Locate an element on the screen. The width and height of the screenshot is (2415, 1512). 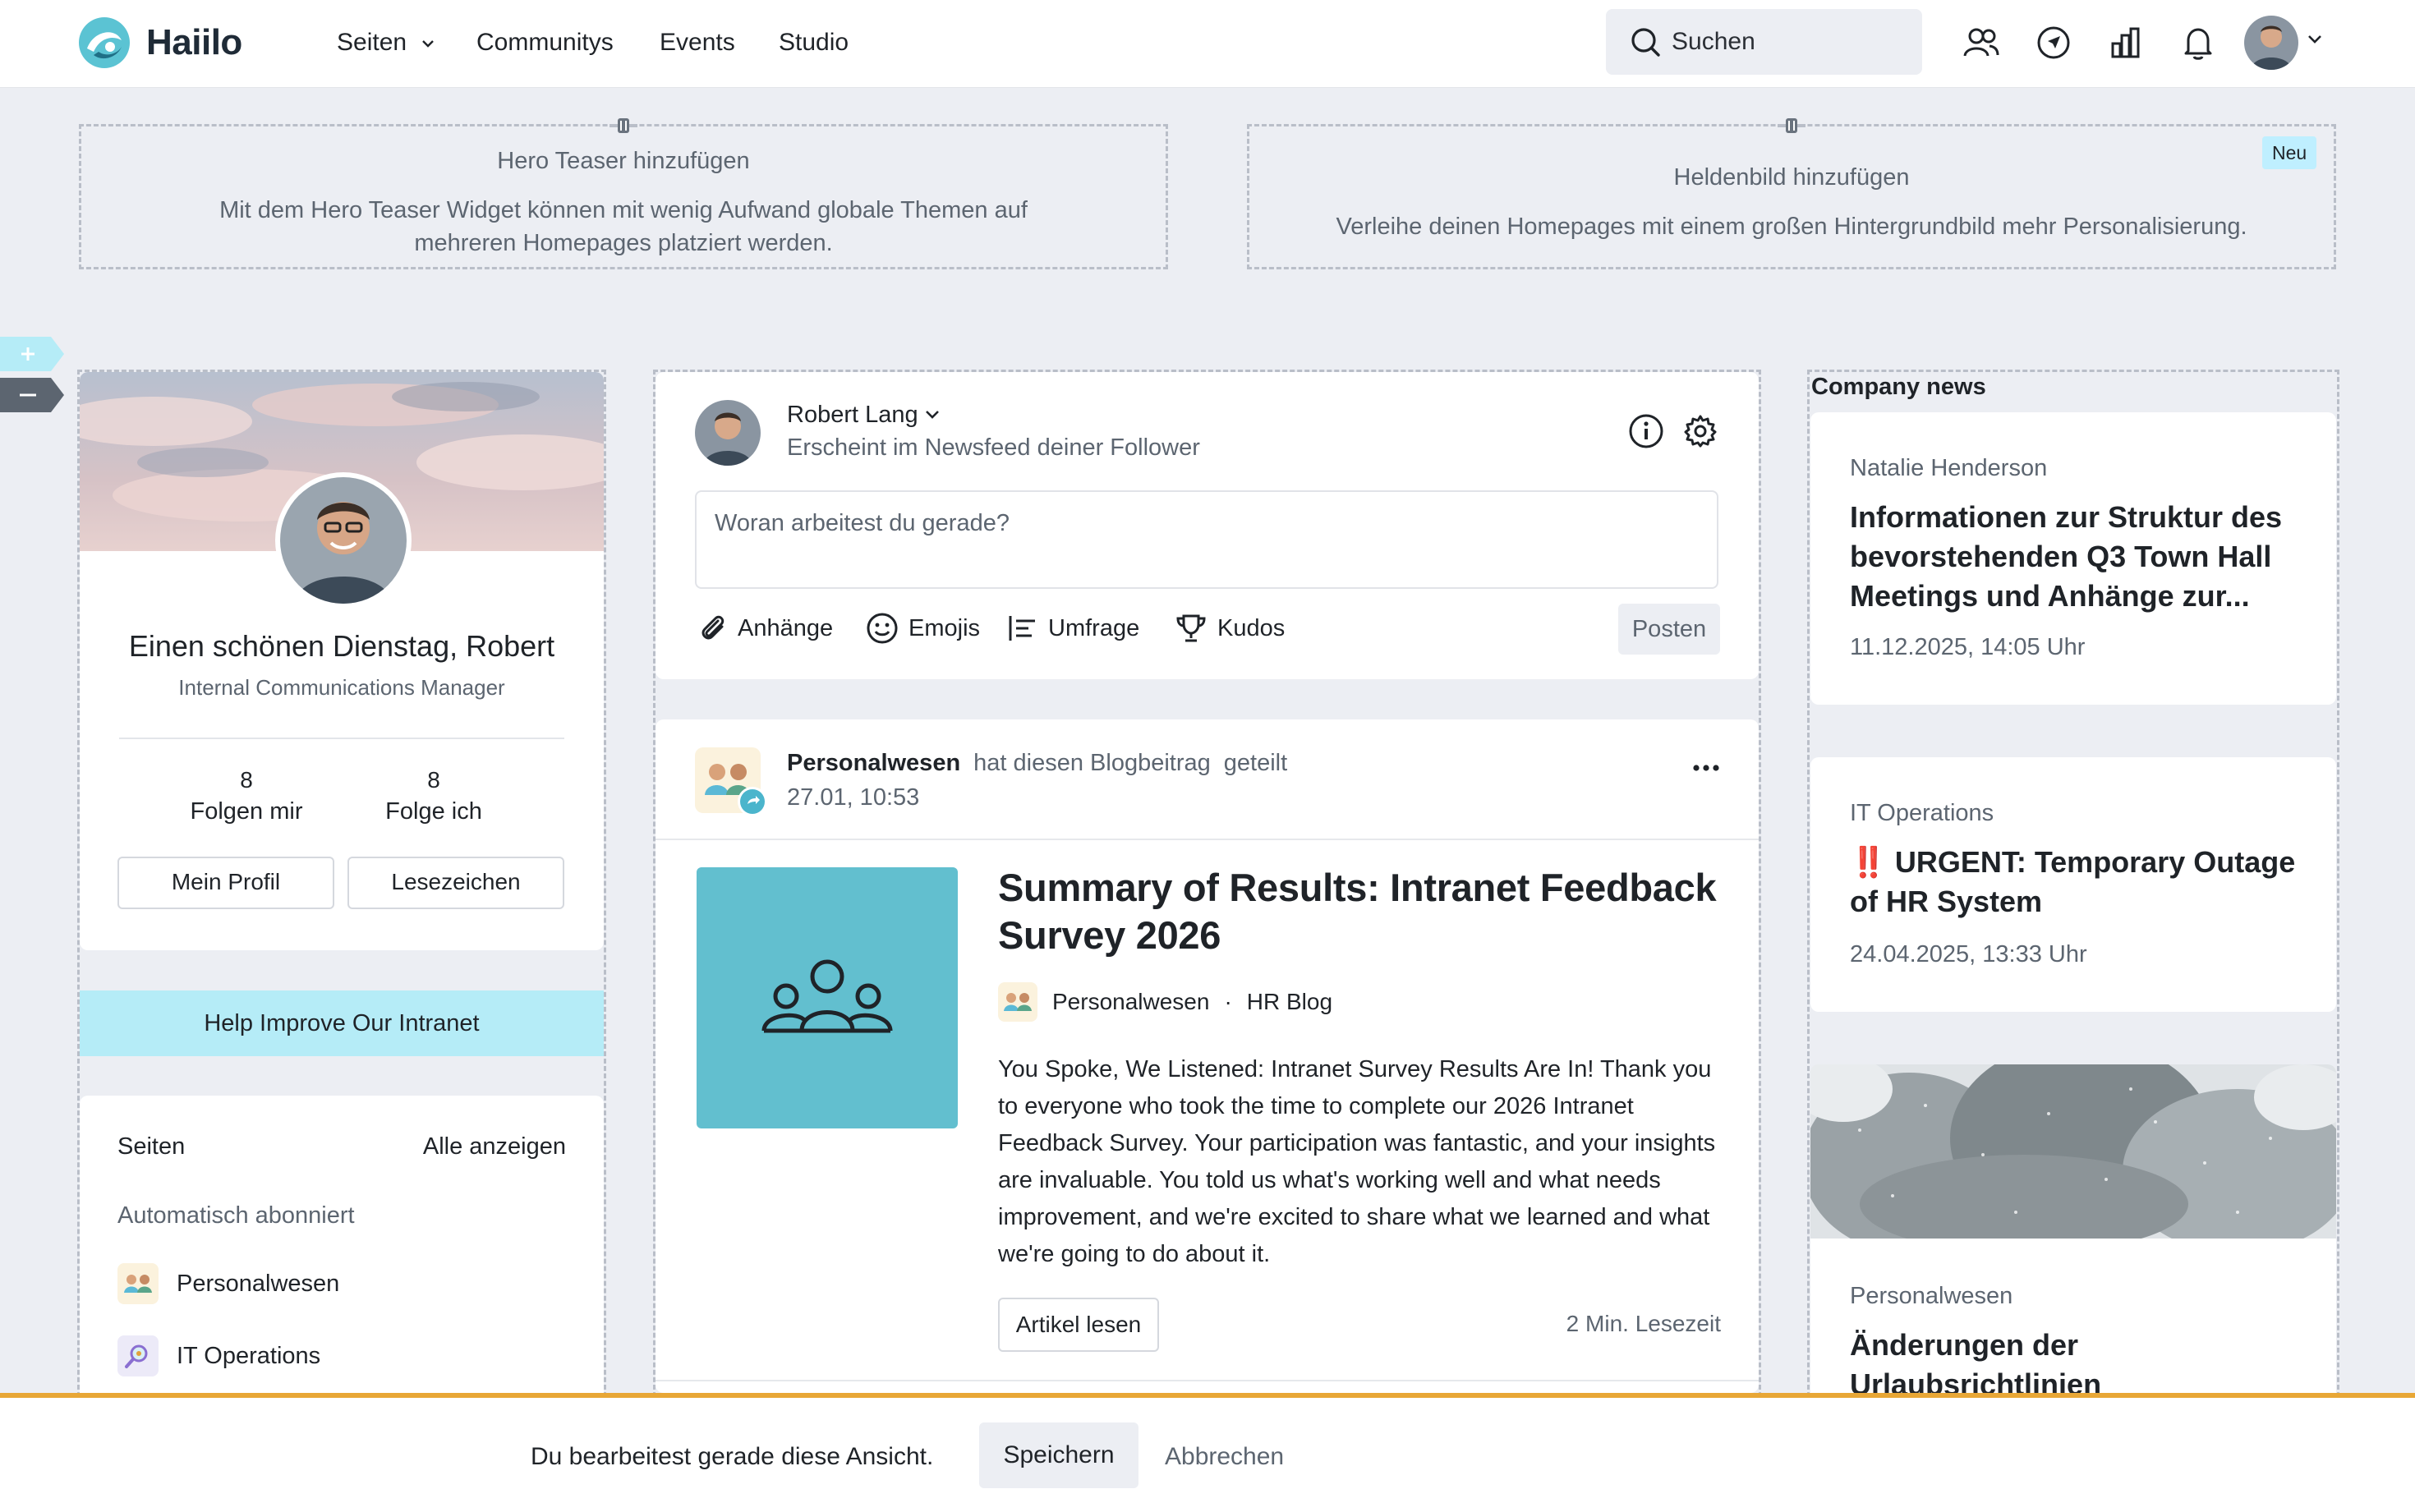
emojis-button: Emojis is located at coordinates (923, 628).